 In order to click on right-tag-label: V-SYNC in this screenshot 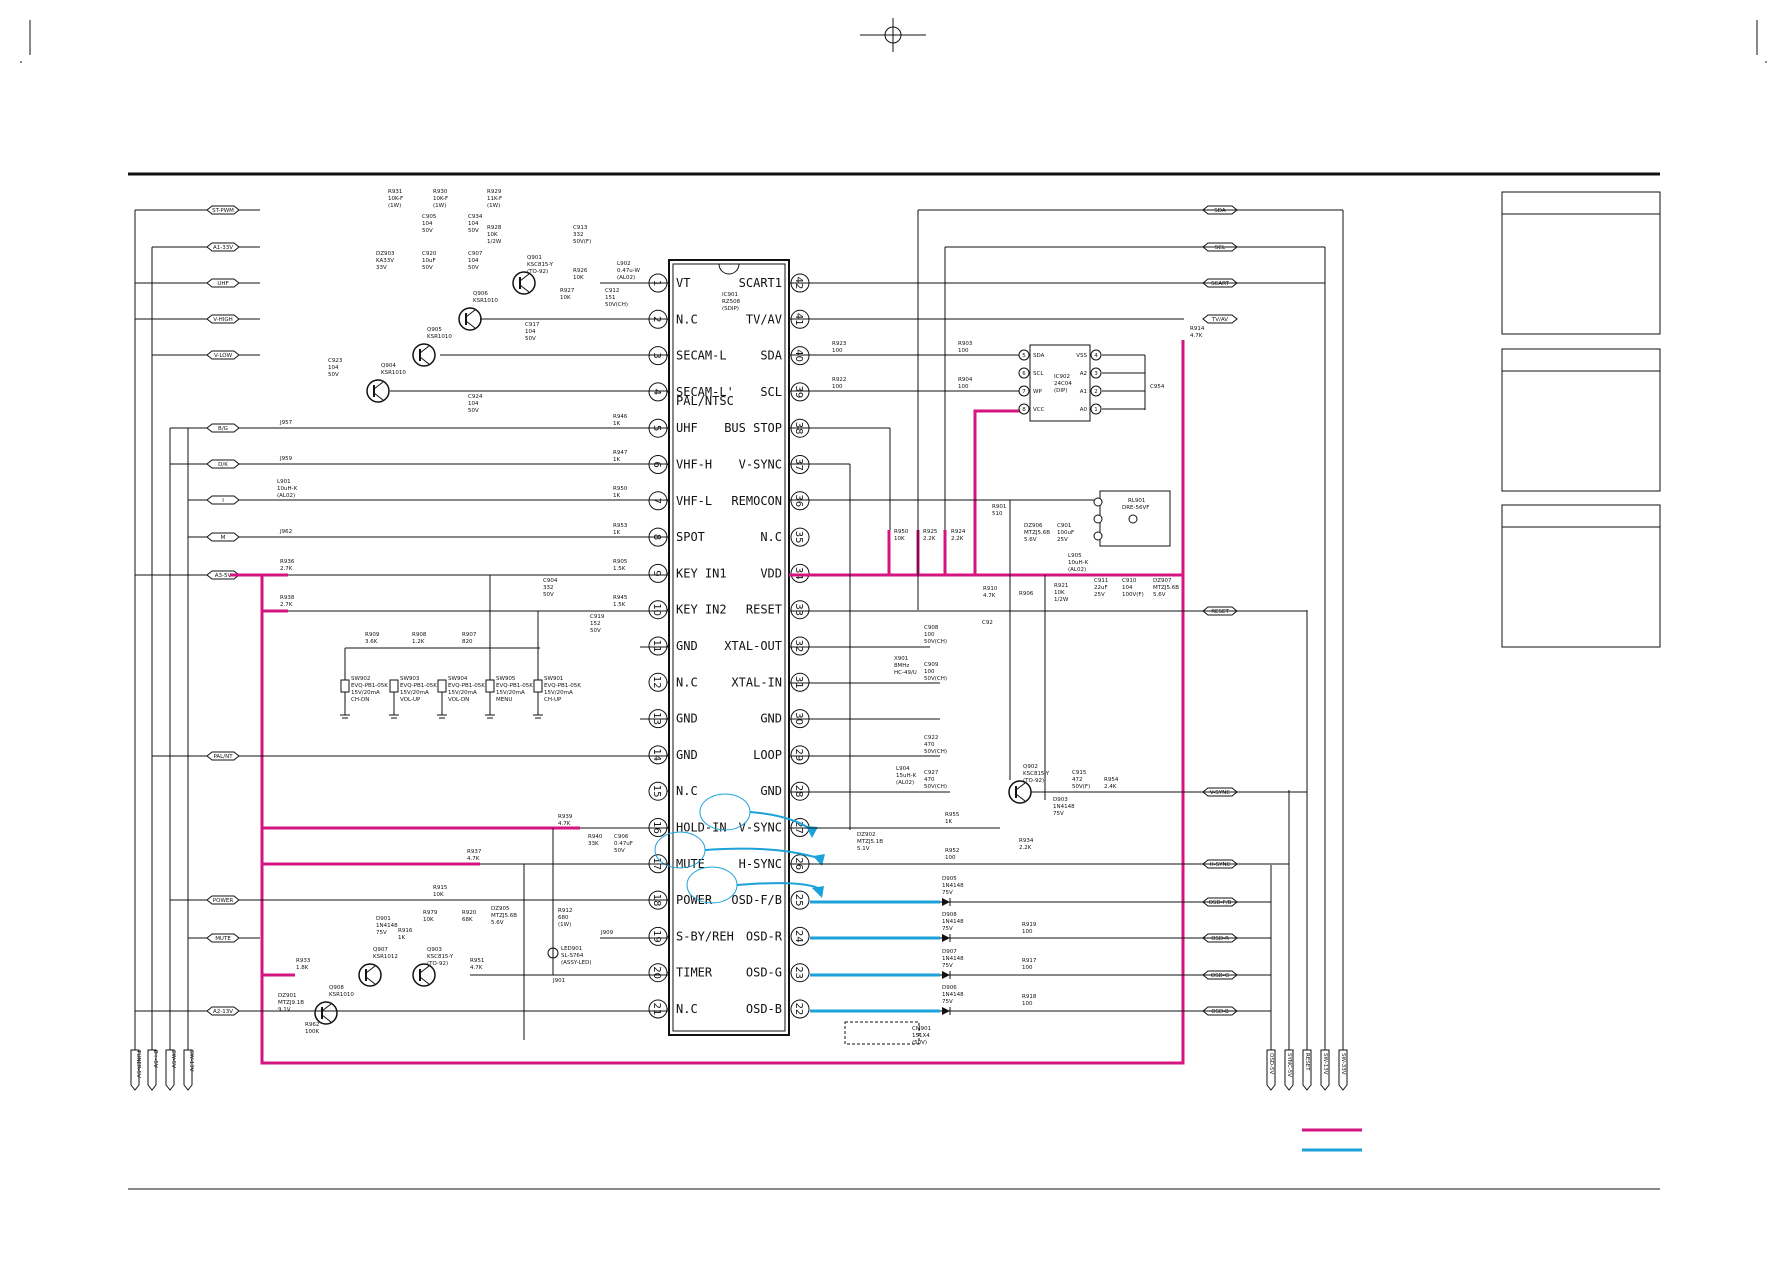, I will do `click(1220, 793)`.